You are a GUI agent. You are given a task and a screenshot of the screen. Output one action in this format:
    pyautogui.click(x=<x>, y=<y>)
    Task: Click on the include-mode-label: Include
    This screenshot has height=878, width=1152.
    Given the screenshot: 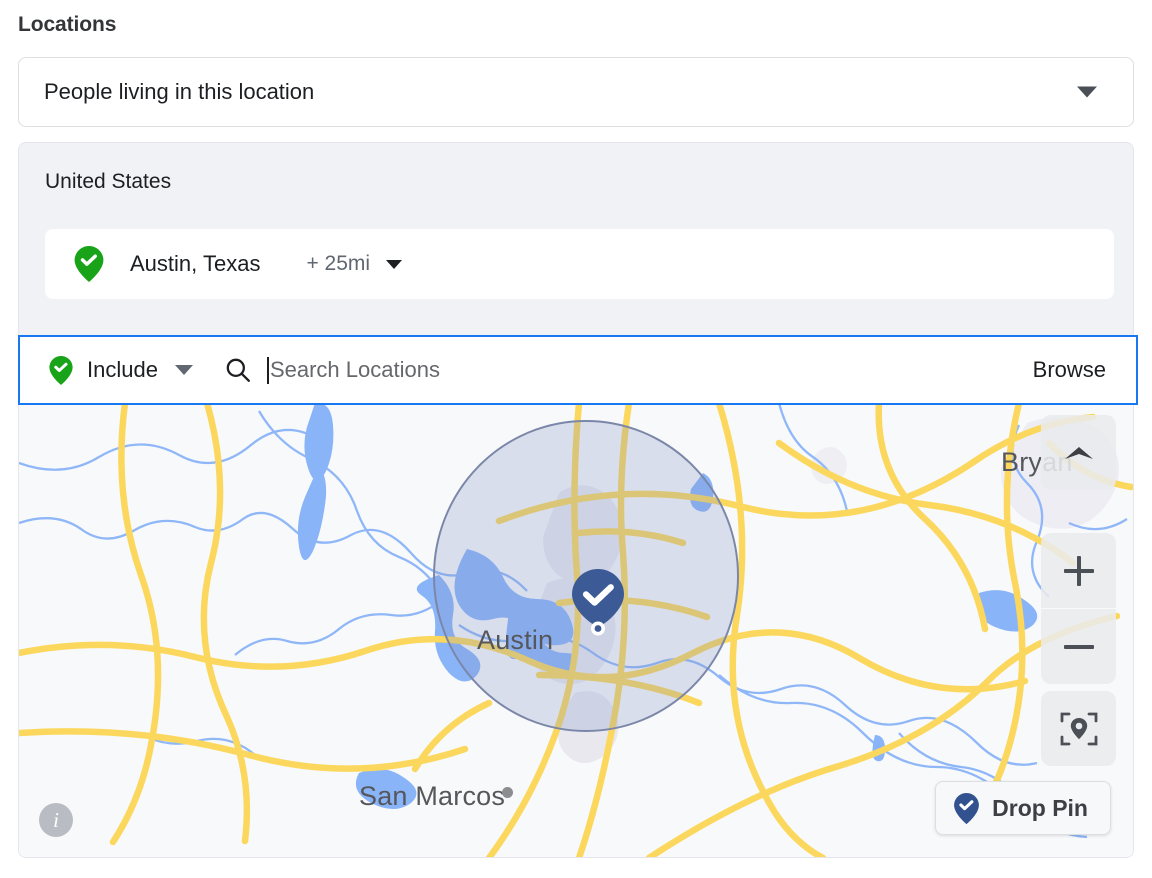 What is the action you would take?
    pyautogui.click(x=122, y=370)
    